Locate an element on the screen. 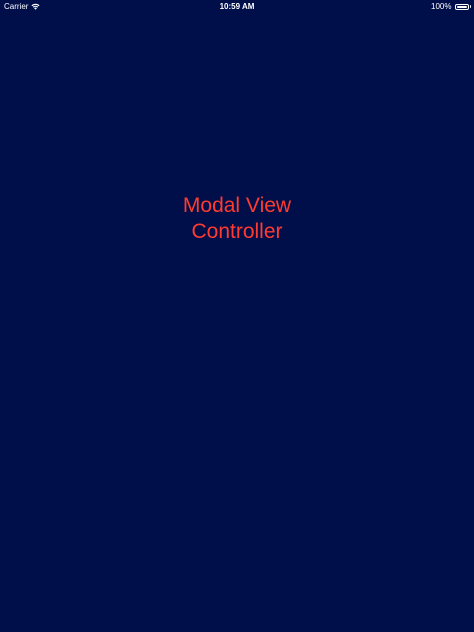  battery-icon is located at coordinates (461, 6).